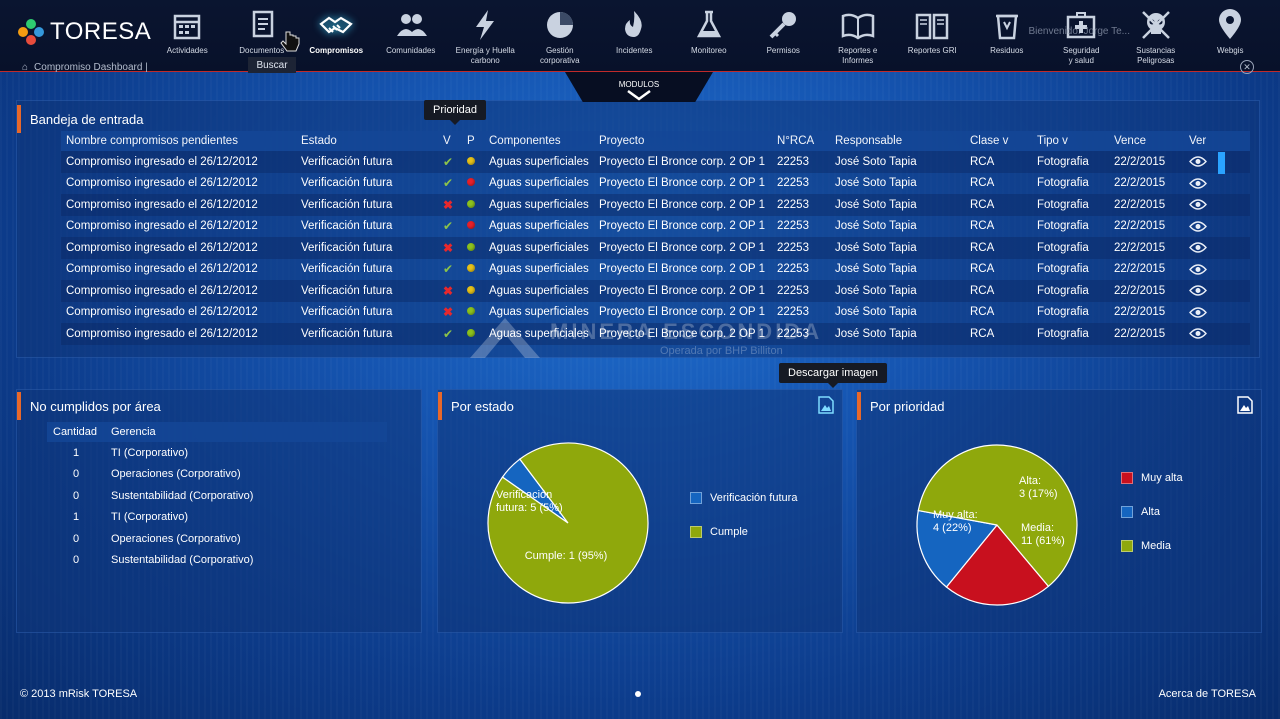 This screenshot has height=719, width=1280. Describe the element at coordinates (1156, 55) in the screenshot. I see `nav-label: Sustancias Peligrosas` at that location.